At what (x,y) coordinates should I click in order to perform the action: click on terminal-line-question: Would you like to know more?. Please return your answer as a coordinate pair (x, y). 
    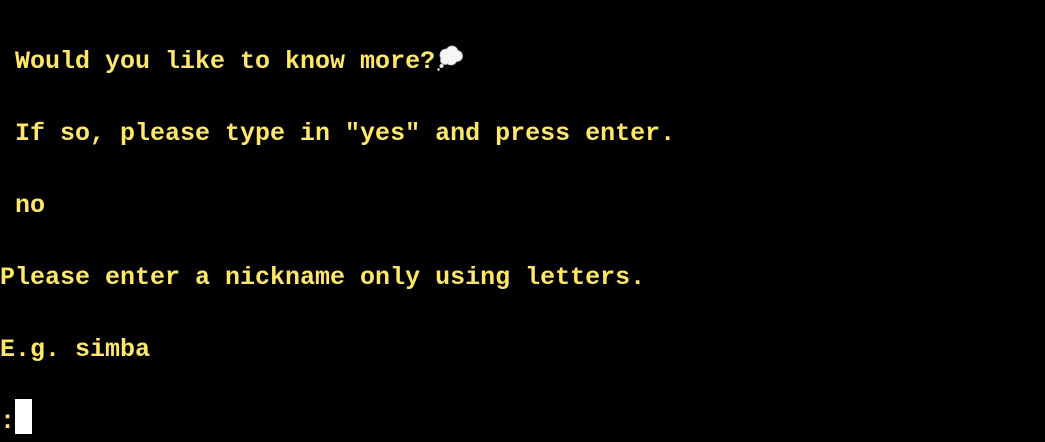
    Looking at the image, I should click on (232, 60).